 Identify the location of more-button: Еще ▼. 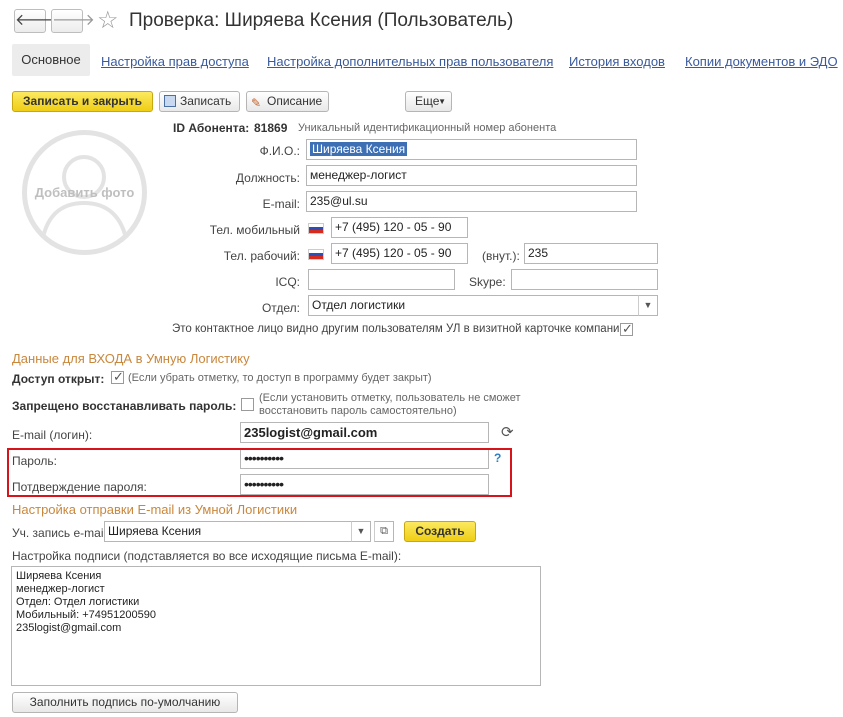
(428, 101).